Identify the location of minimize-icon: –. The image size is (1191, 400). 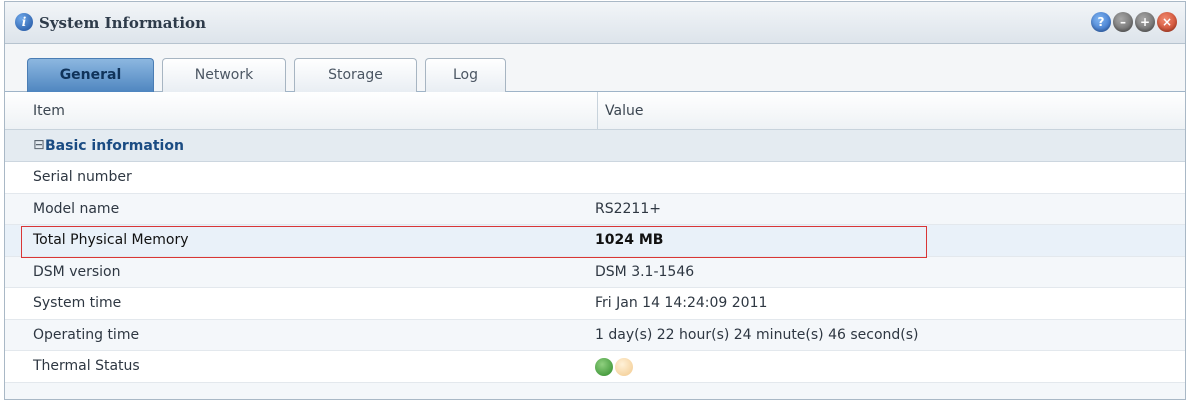
(1123, 22).